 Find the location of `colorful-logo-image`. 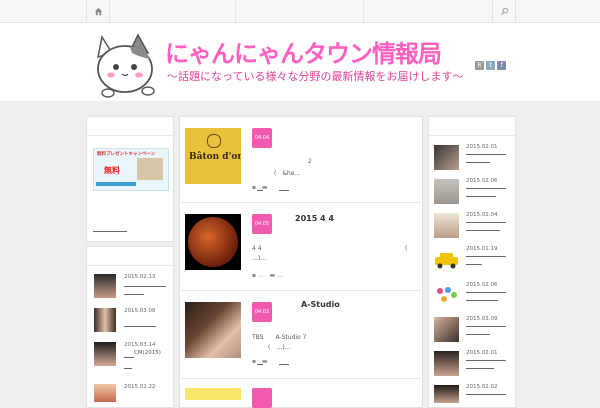

colorful-logo-image is located at coordinates (447, 294).